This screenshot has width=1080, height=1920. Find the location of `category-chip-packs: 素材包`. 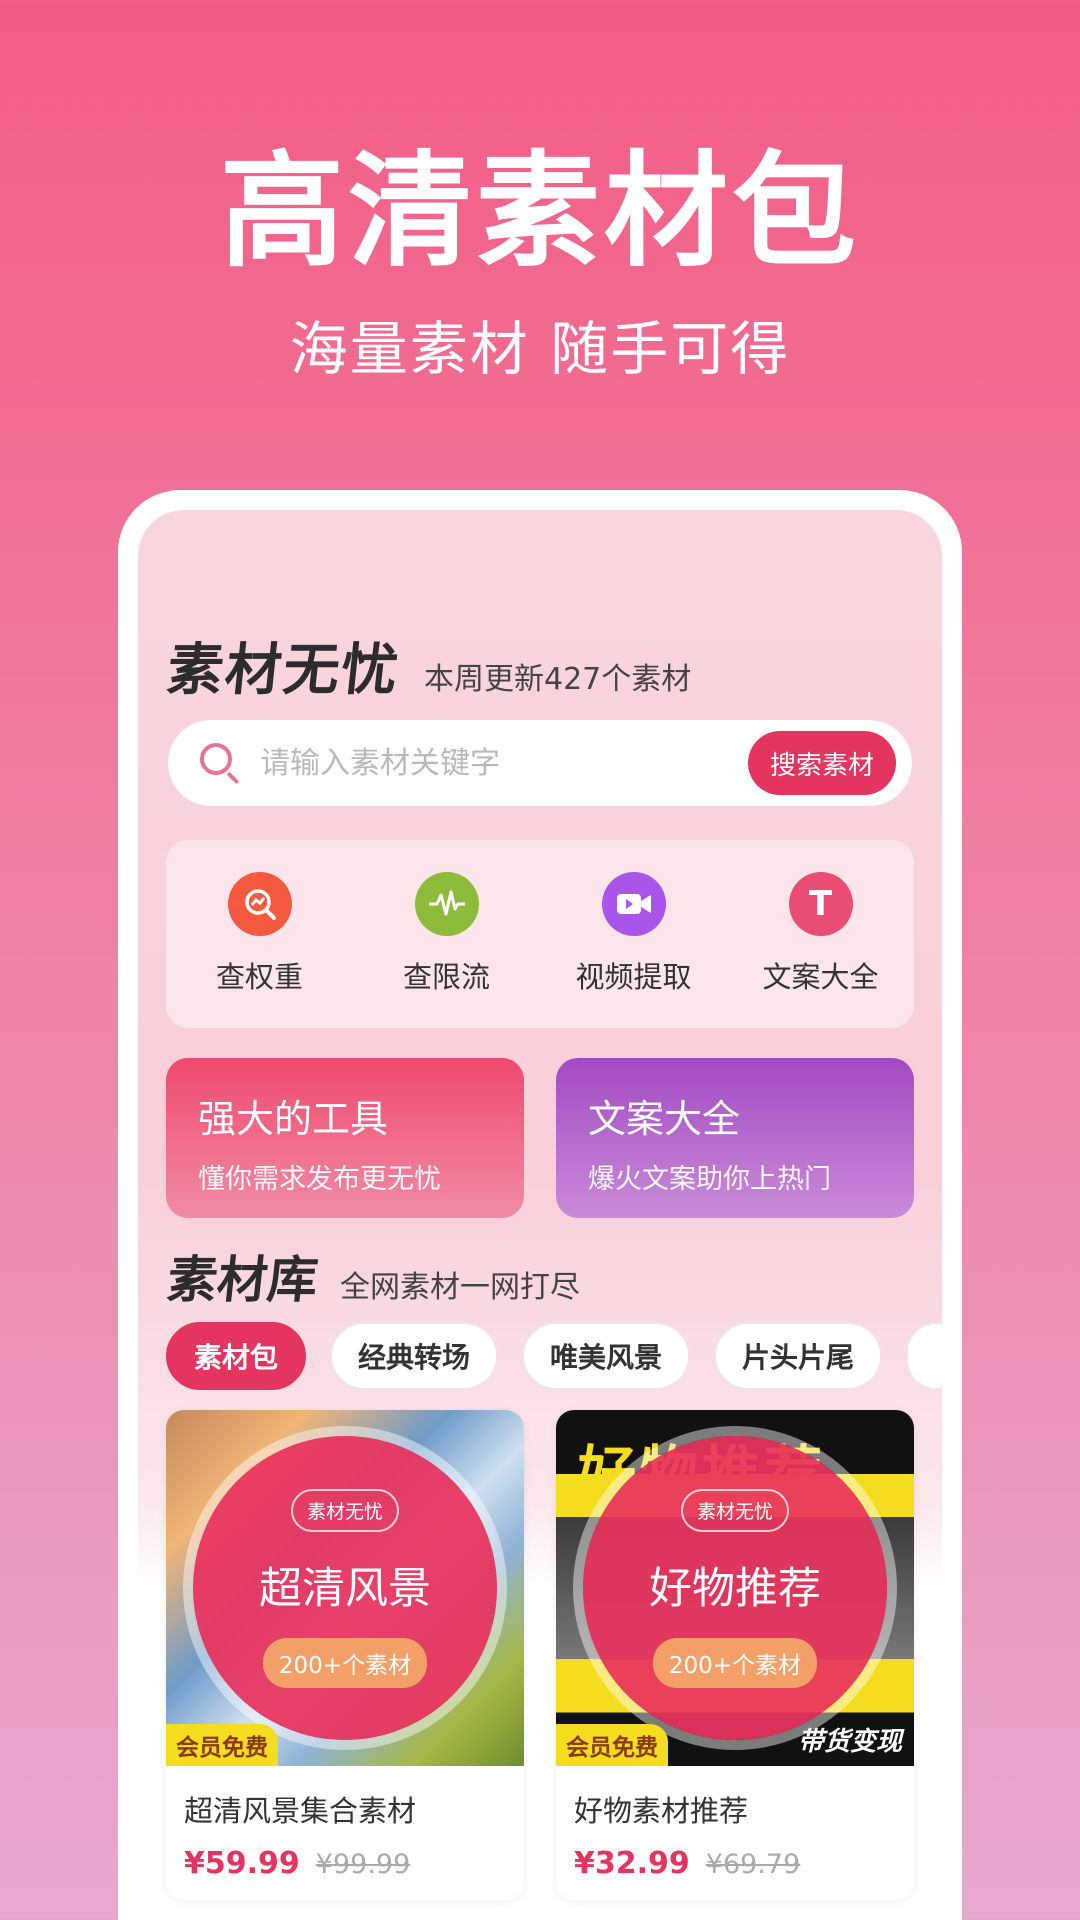

category-chip-packs: 素材包 is located at coordinates (236, 1356).